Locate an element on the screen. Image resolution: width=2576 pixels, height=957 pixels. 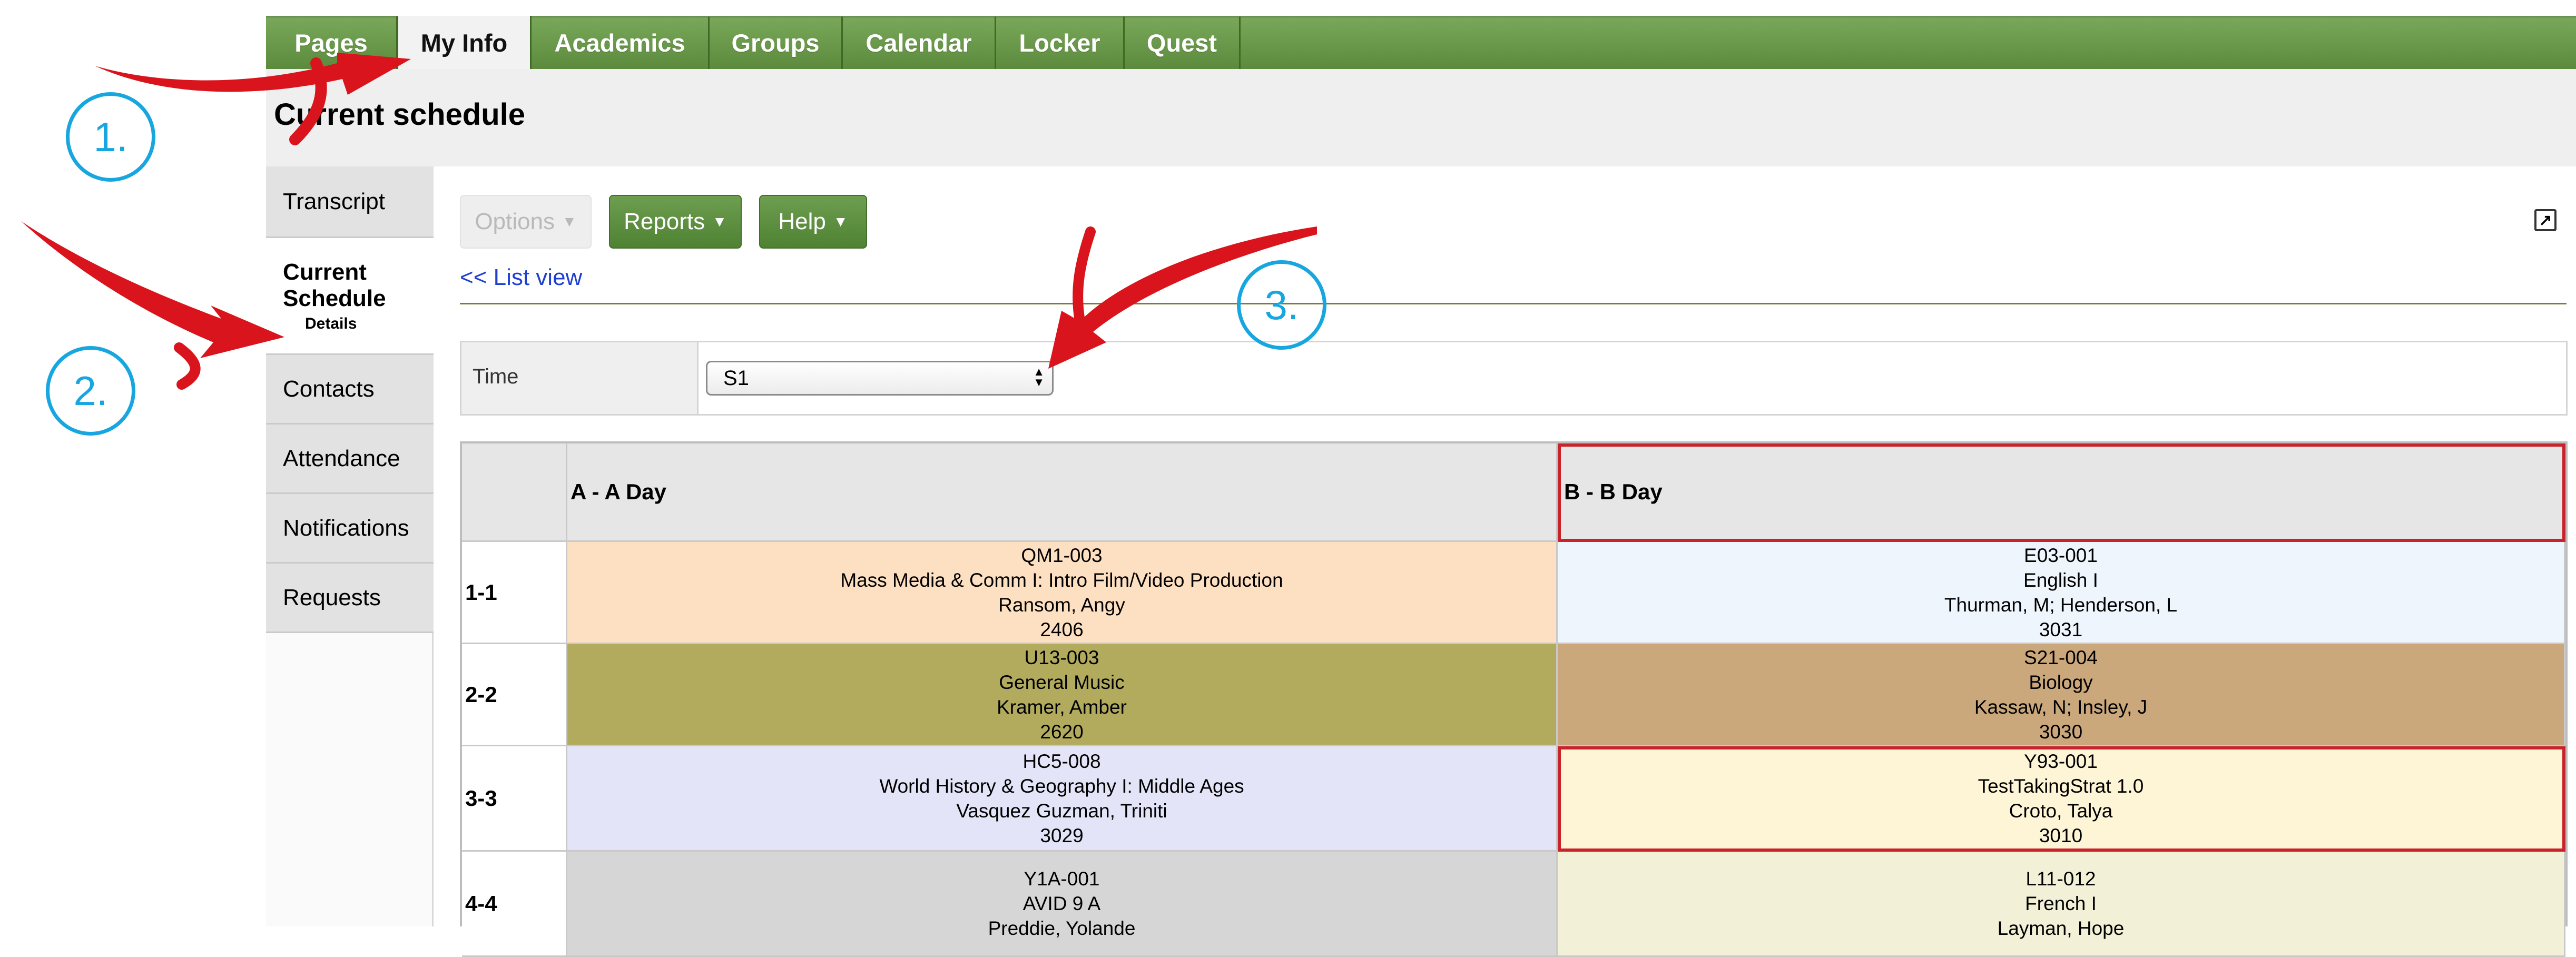
course-room: 3010 is located at coordinates (2061, 835).